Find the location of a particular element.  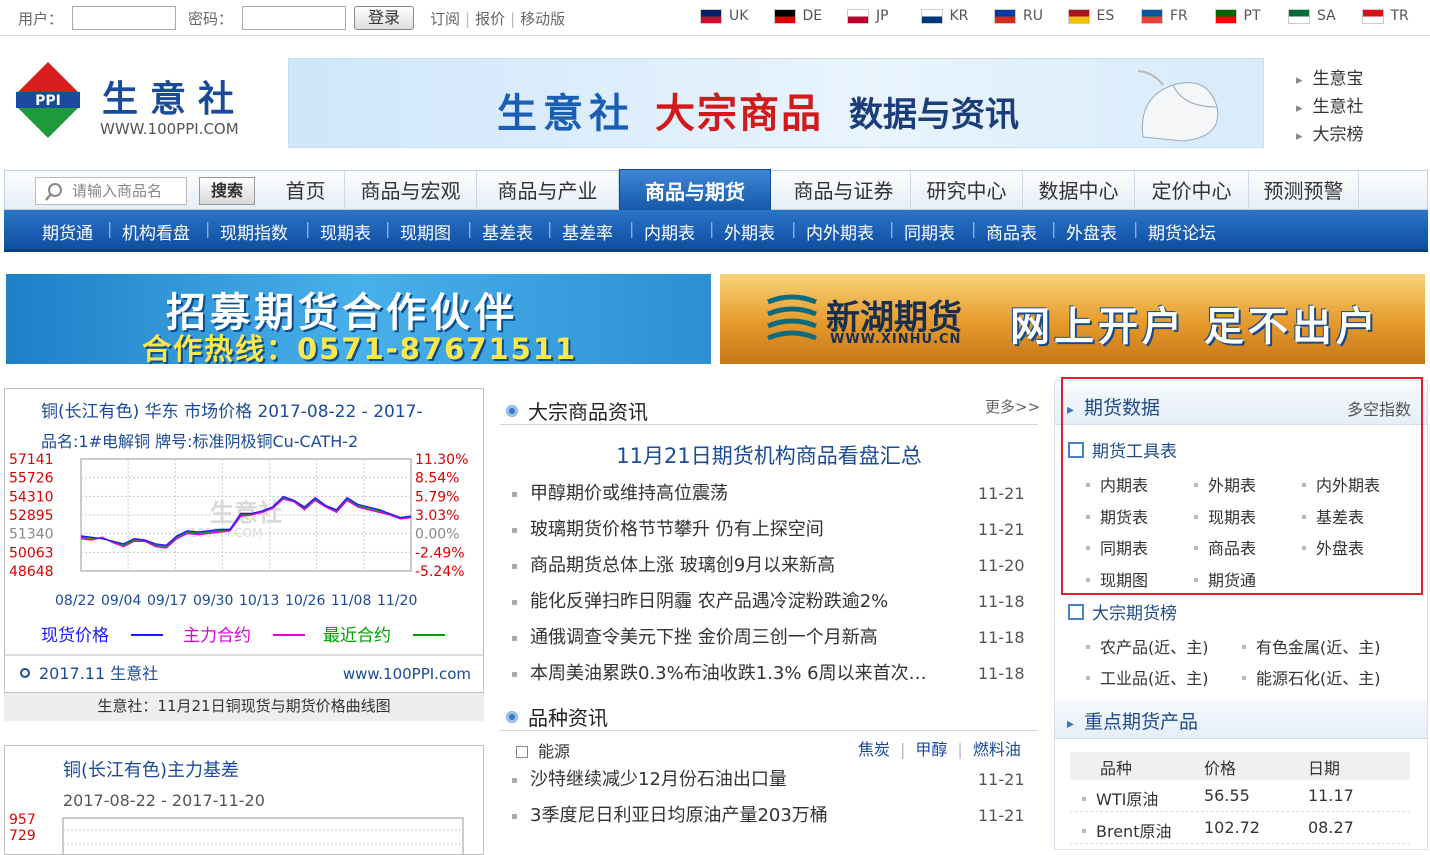

subnav-item-10: 同期表 is located at coordinates (929, 231).